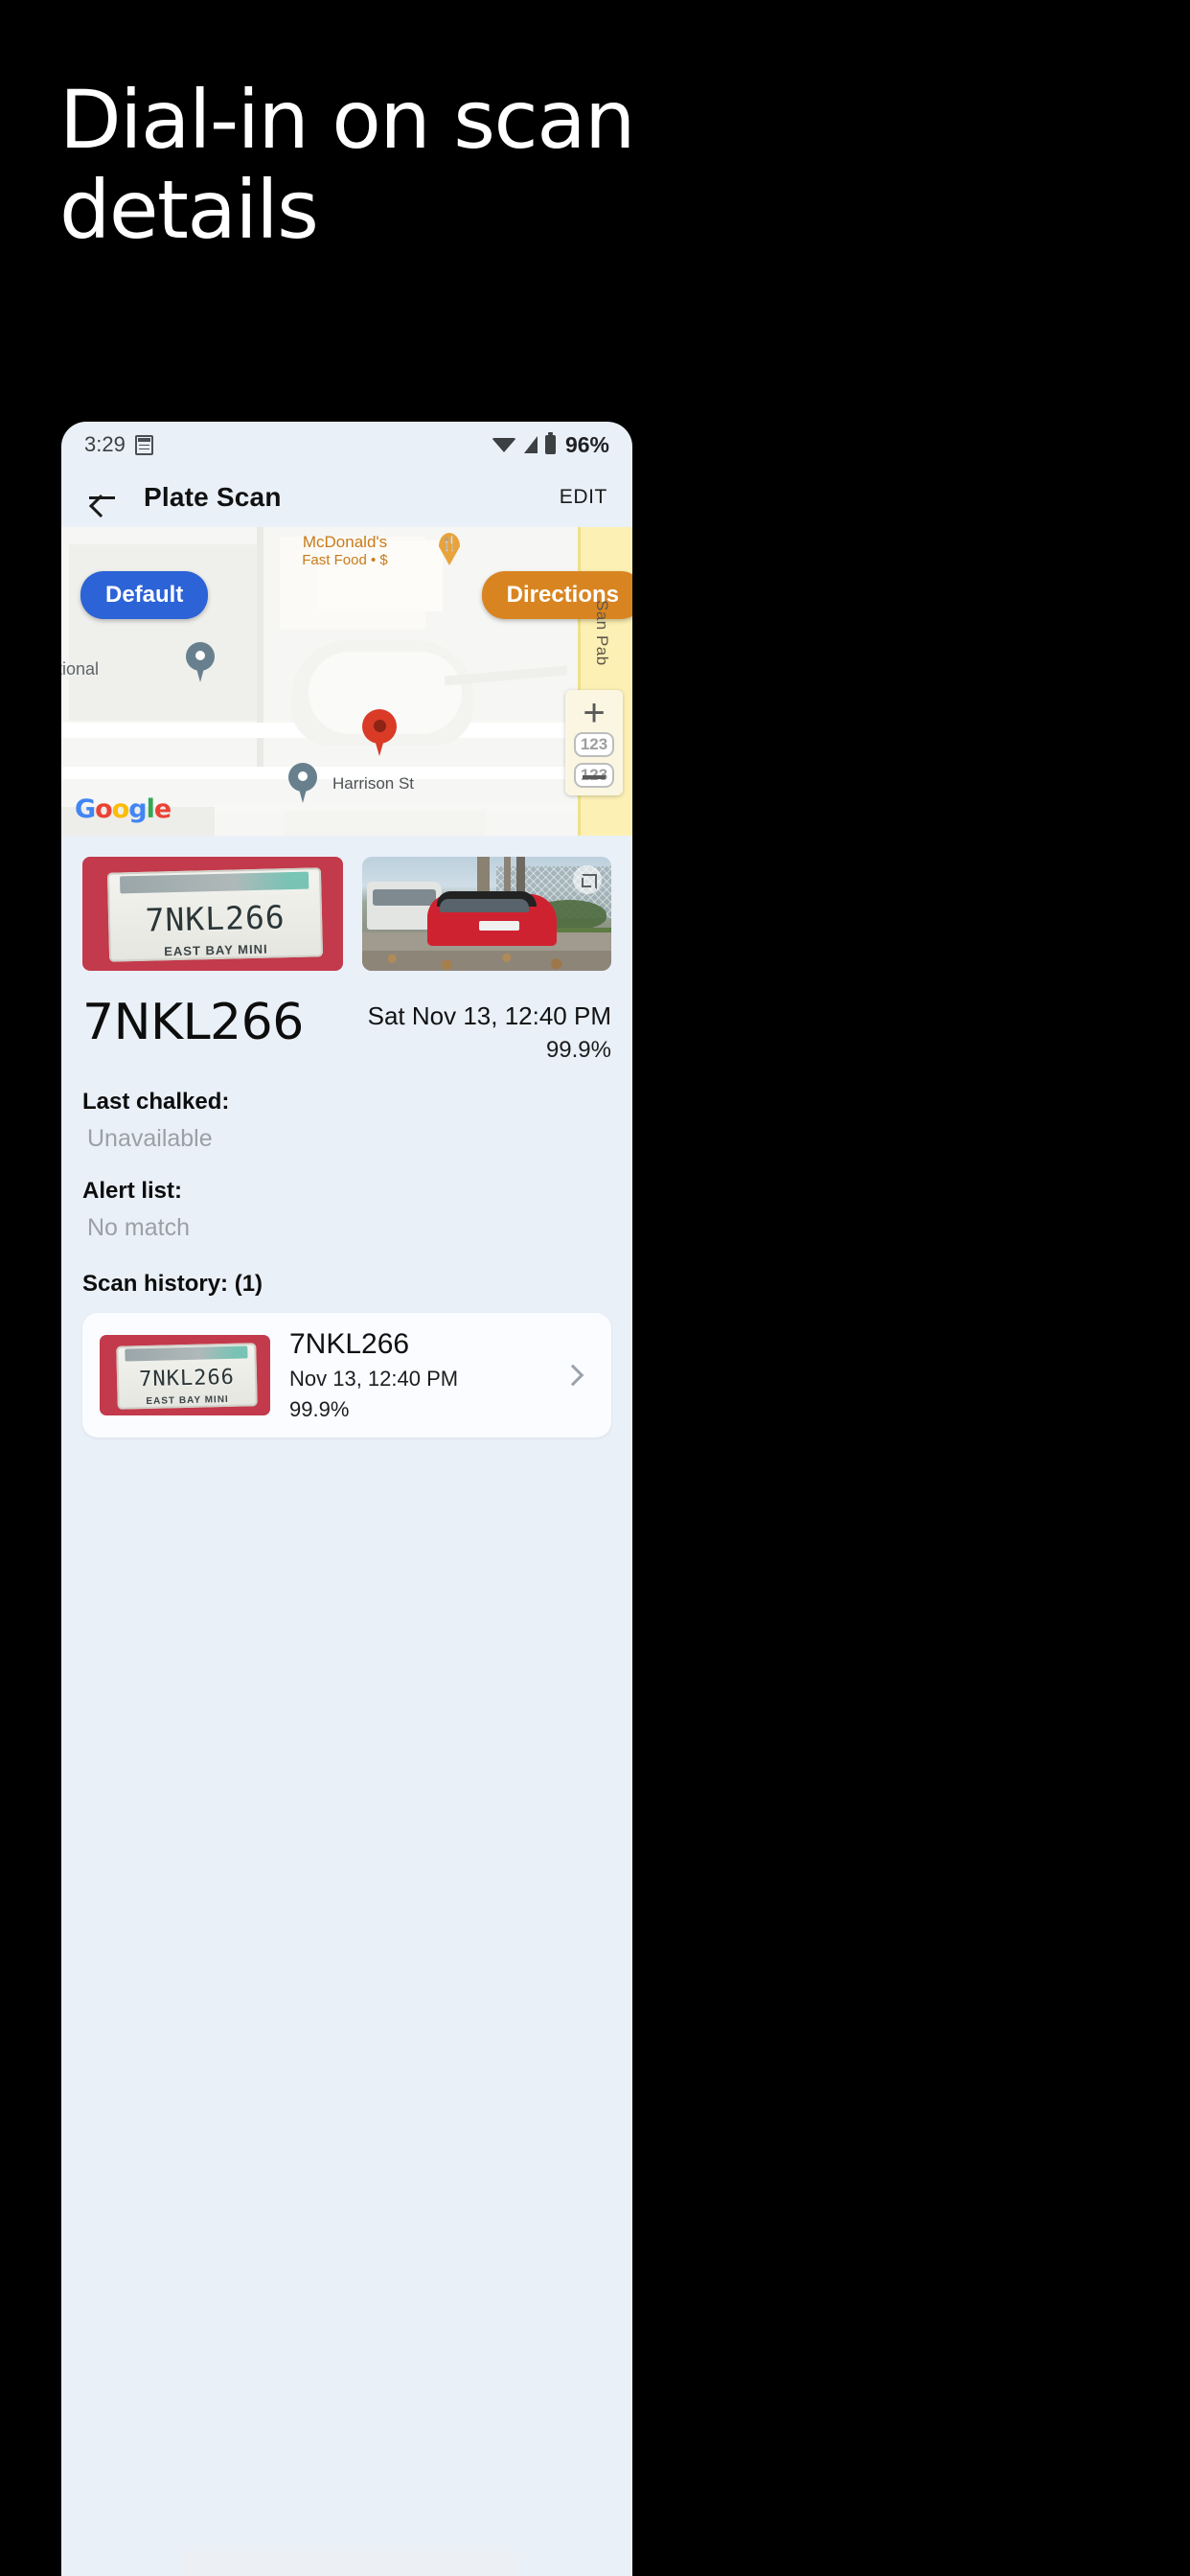  What do you see at coordinates (163, 809) in the screenshot?
I see `google-letter: e` at bounding box center [163, 809].